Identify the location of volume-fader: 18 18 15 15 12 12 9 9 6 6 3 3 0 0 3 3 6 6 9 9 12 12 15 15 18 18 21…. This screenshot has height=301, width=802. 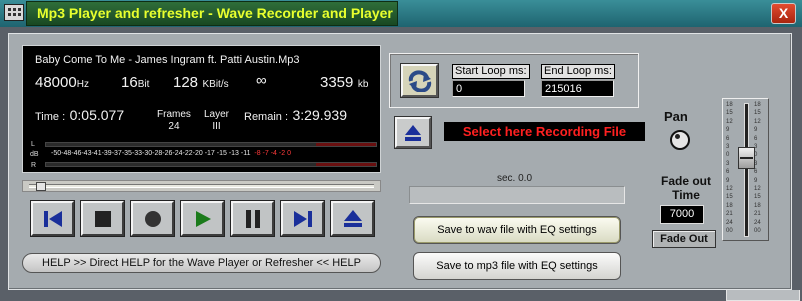
(745, 169).